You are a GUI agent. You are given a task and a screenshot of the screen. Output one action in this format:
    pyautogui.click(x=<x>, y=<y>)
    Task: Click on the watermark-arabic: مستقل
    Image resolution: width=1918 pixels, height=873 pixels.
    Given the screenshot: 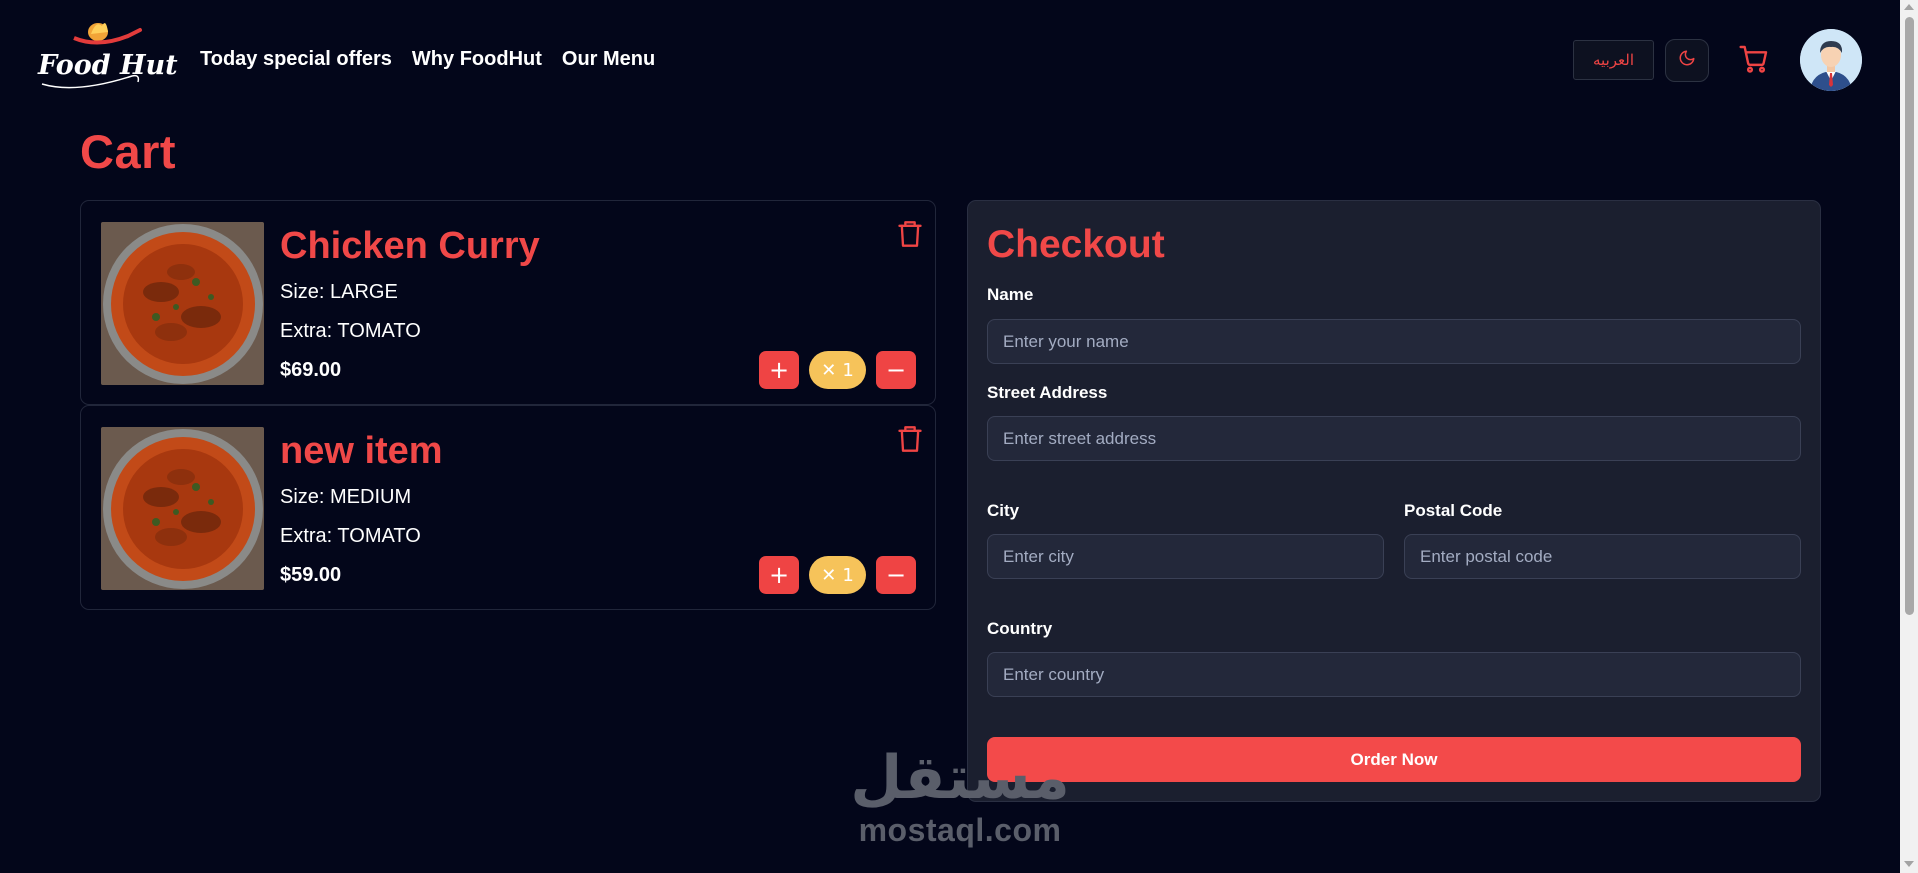 What is the action you would take?
    pyautogui.click(x=960, y=778)
    